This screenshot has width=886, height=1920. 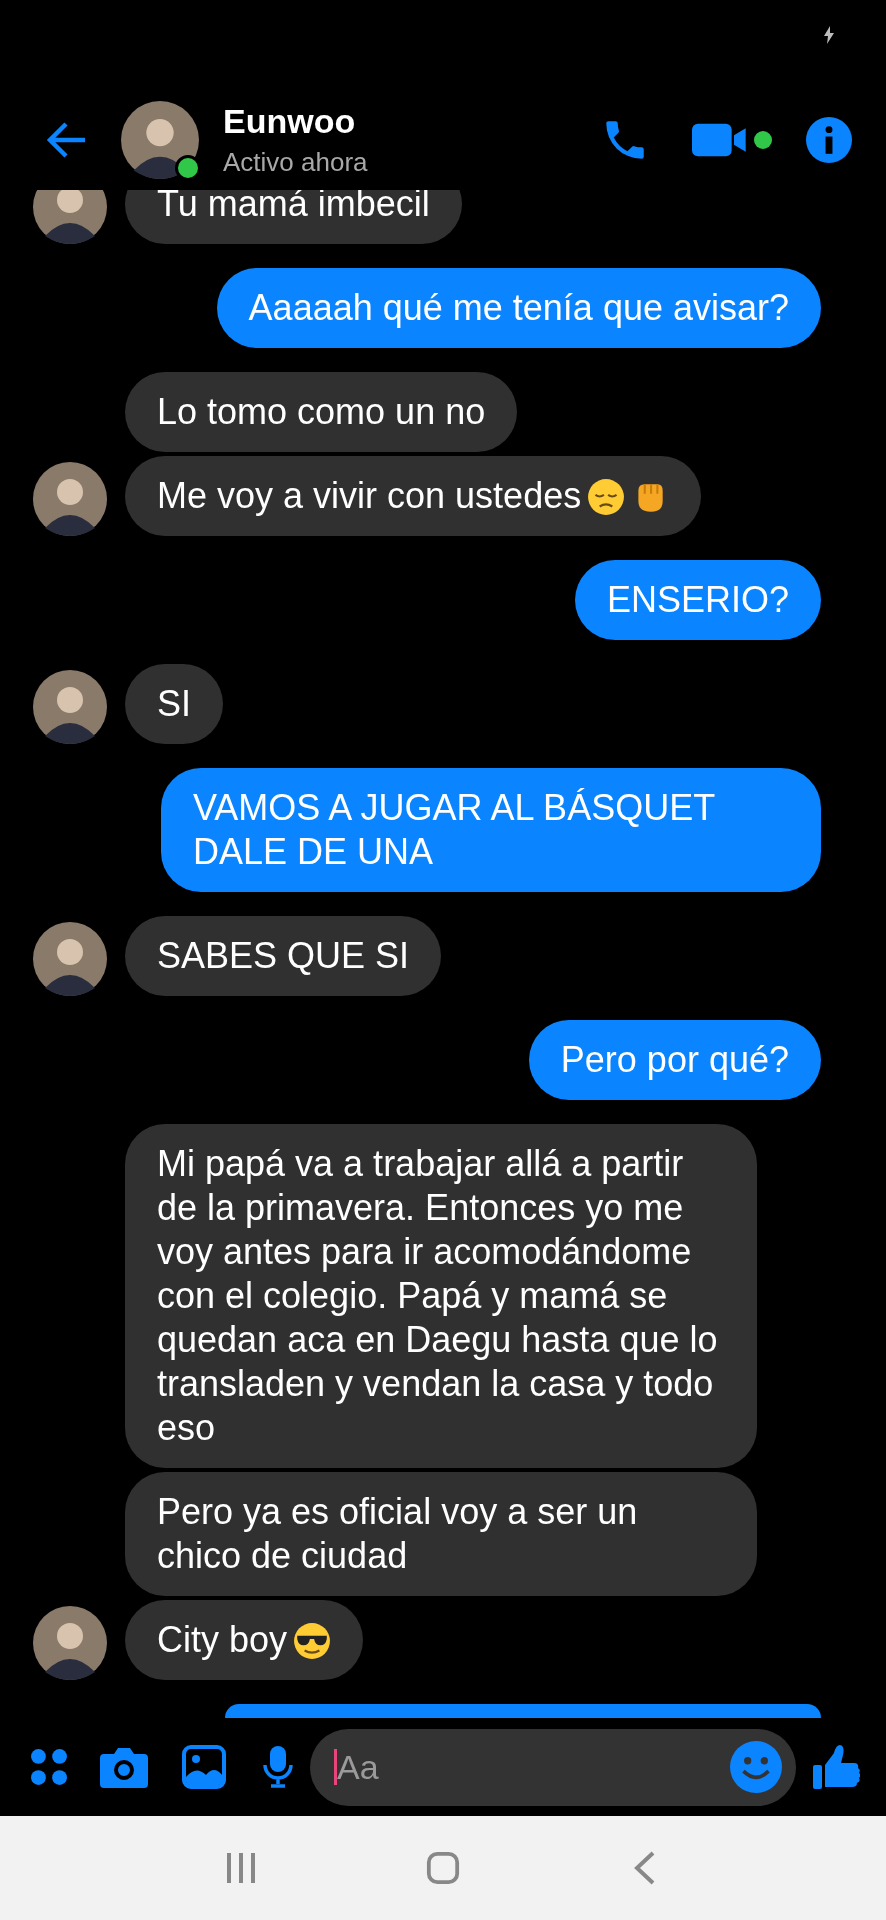 What do you see at coordinates (283, 956) in the screenshot?
I see `message-bubble: SABES QUE SI` at bounding box center [283, 956].